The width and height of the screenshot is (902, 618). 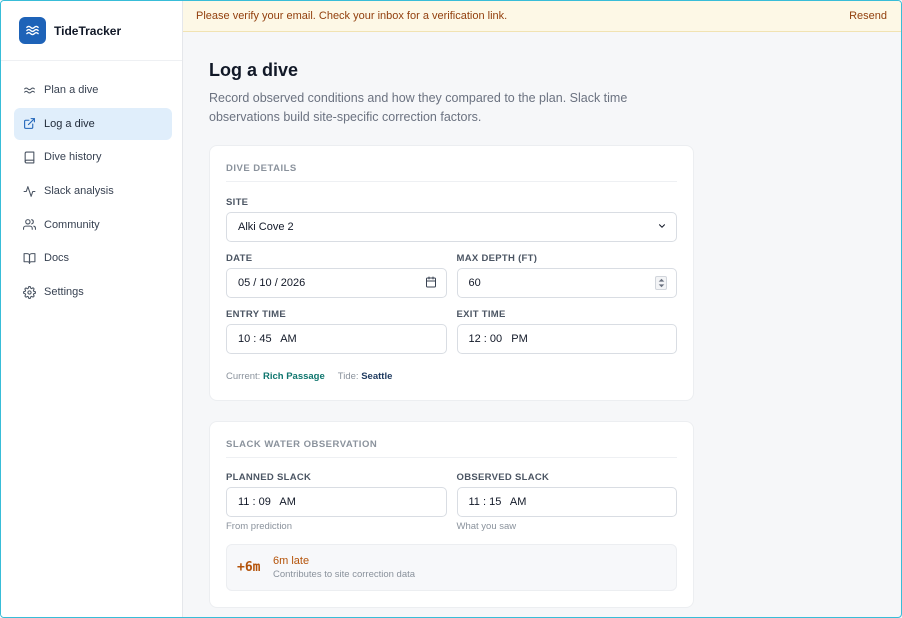 What do you see at coordinates (93, 292) in the screenshot?
I see `sidebar-item-settings: Settings` at bounding box center [93, 292].